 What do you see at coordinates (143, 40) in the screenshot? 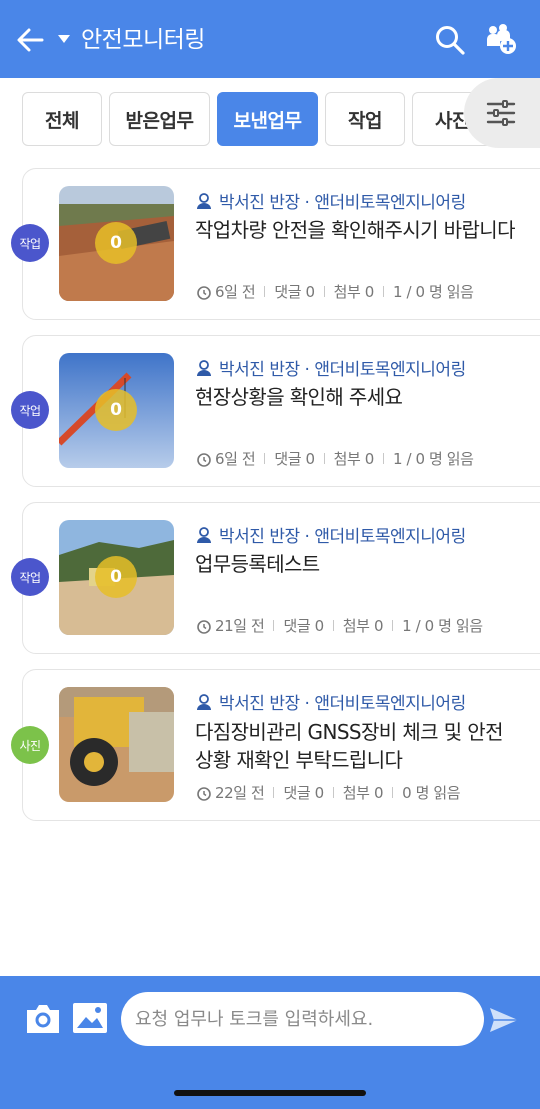
I see `page-title: 안전모니터링` at bounding box center [143, 40].